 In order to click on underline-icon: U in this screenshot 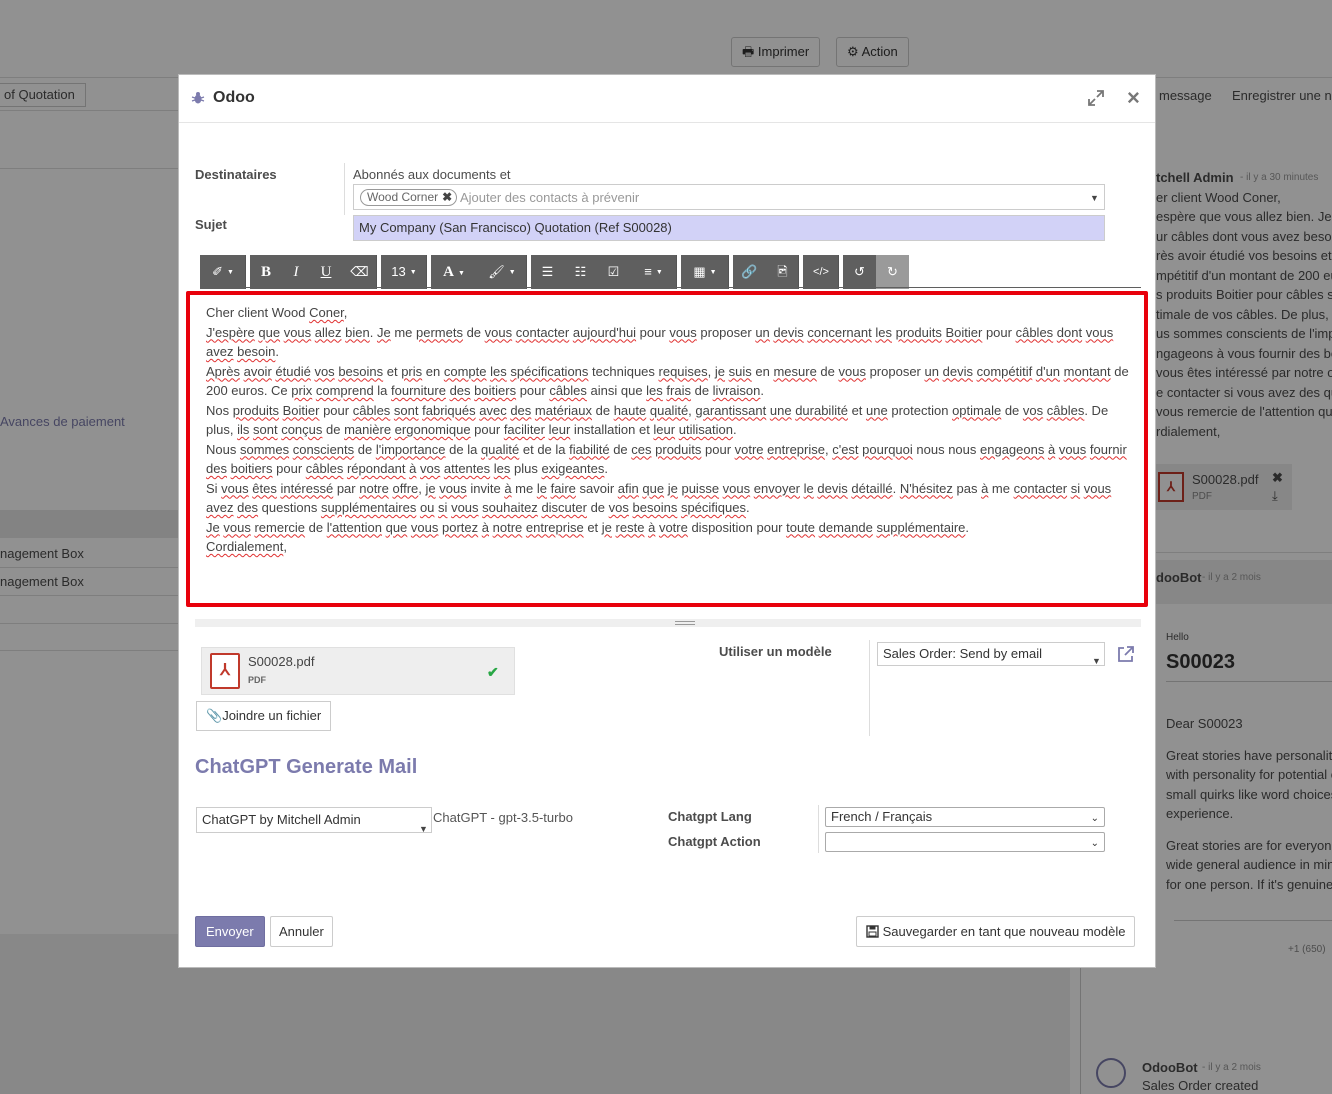, I will do `click(326, 272)`.